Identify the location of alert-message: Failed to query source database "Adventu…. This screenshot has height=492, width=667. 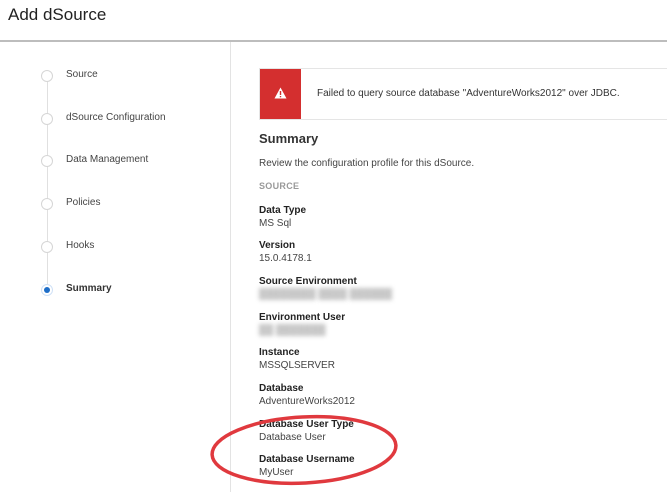
(468, 93).